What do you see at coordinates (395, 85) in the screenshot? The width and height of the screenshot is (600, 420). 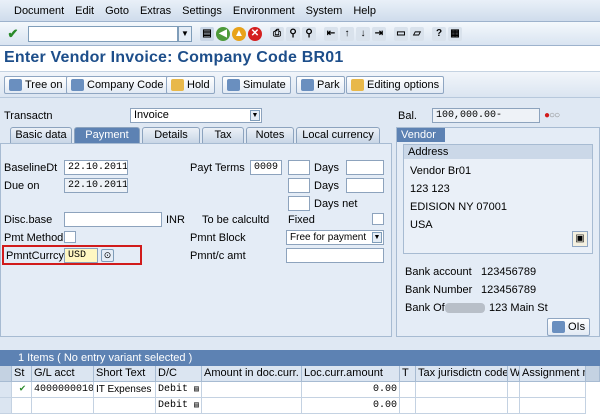 I see `editing-options-button: Editing options` at bounding box center [395, 85].